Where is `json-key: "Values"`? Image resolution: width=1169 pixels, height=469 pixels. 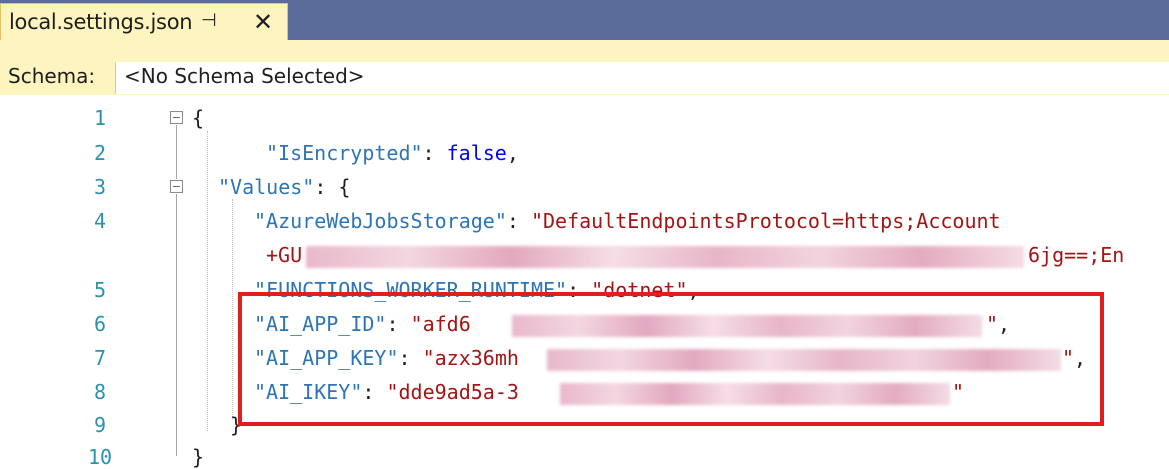
json-key: "Values" is located at coordinates (266, 187).